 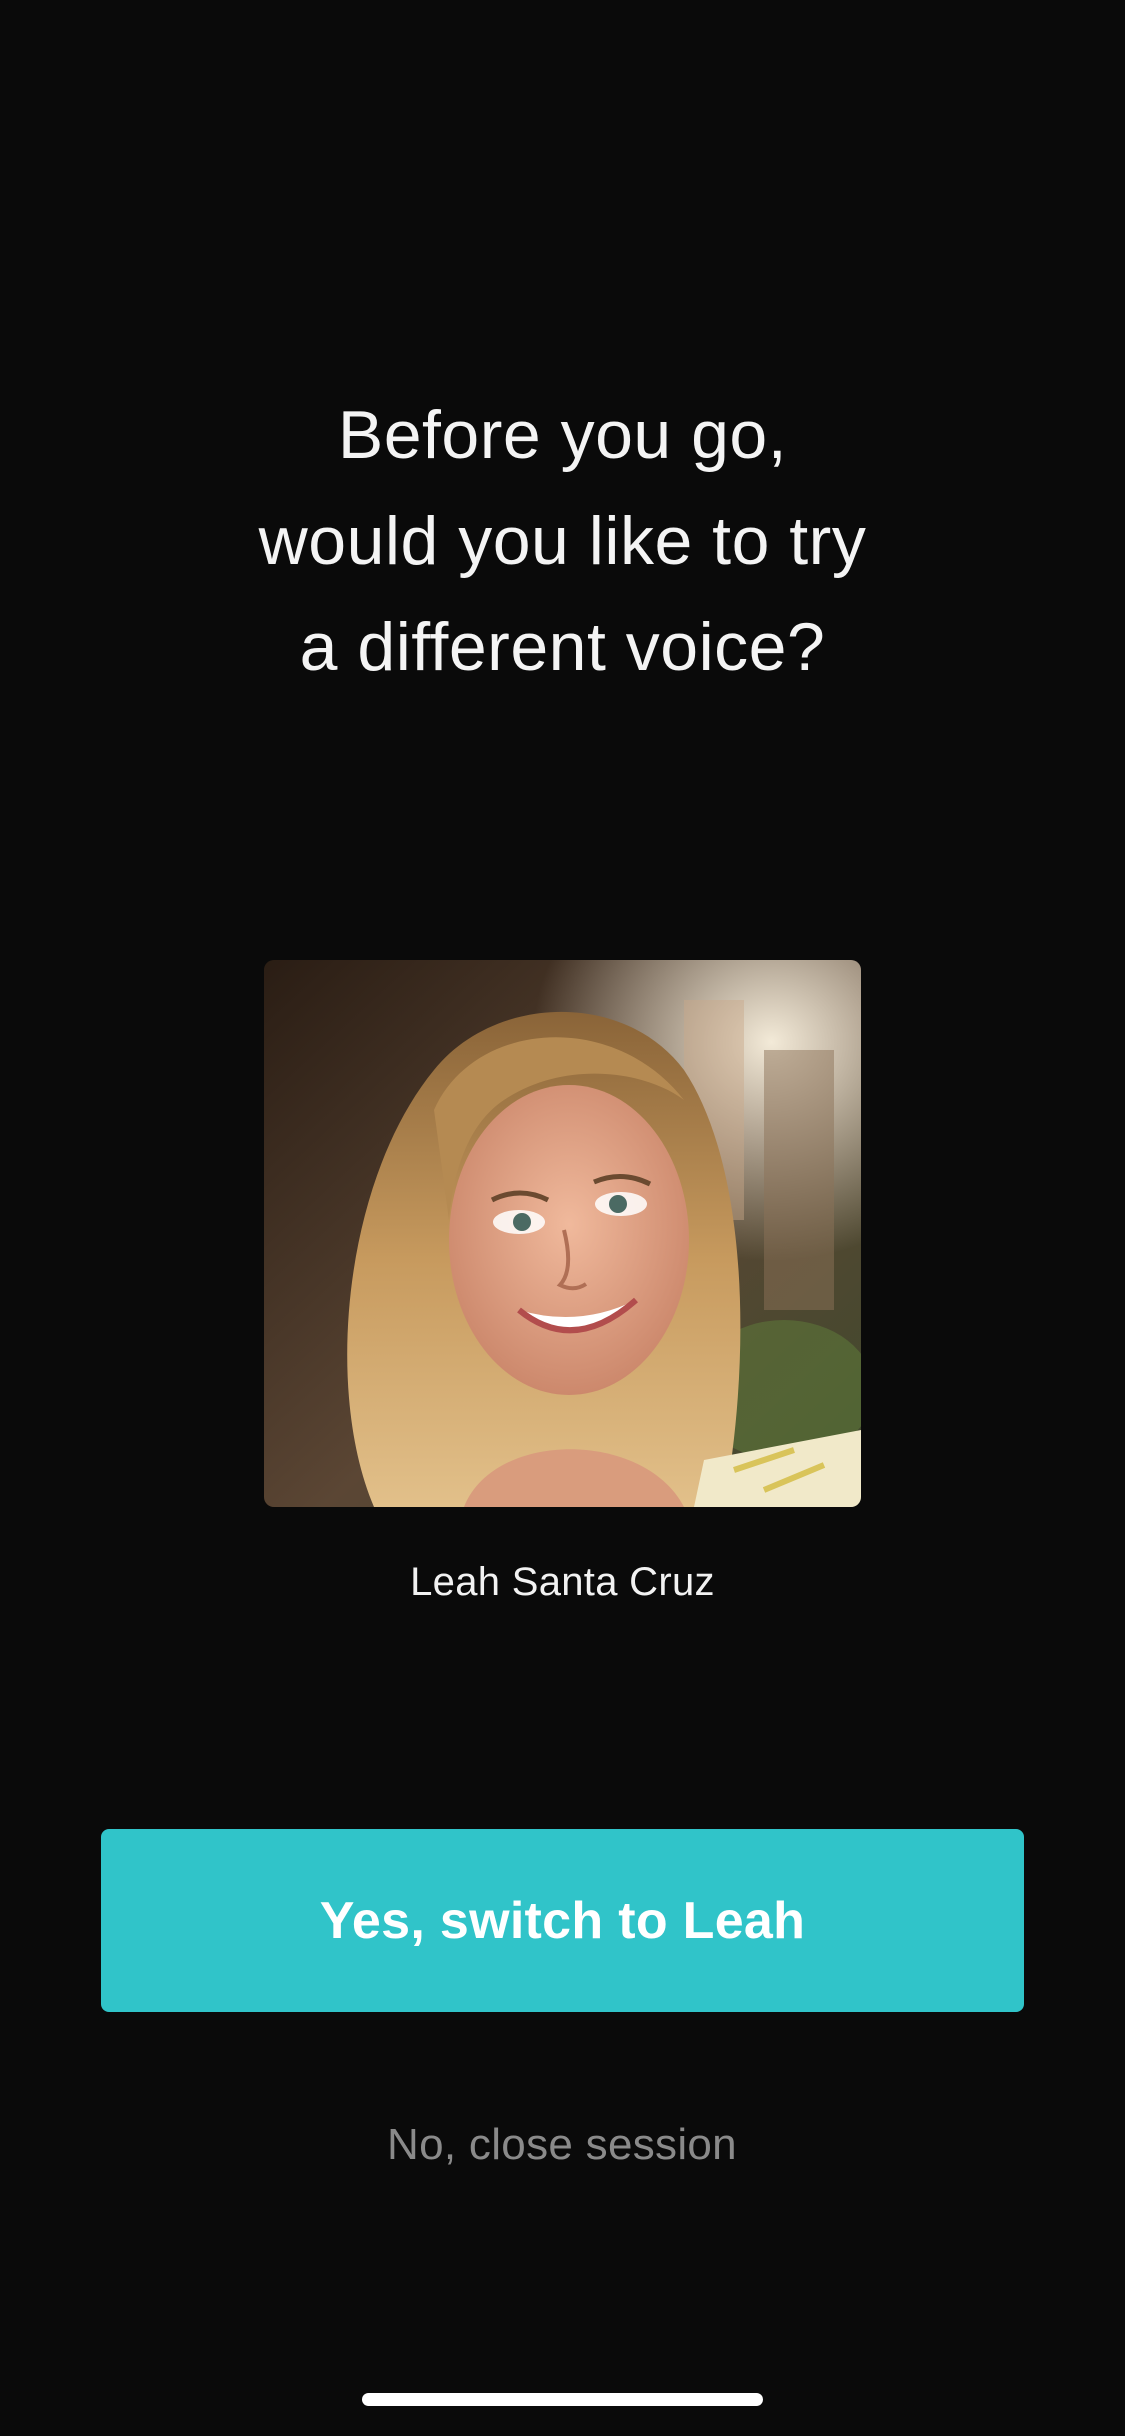 I want to click on title-line-1: Before you go,, so click(x=562, y=435).